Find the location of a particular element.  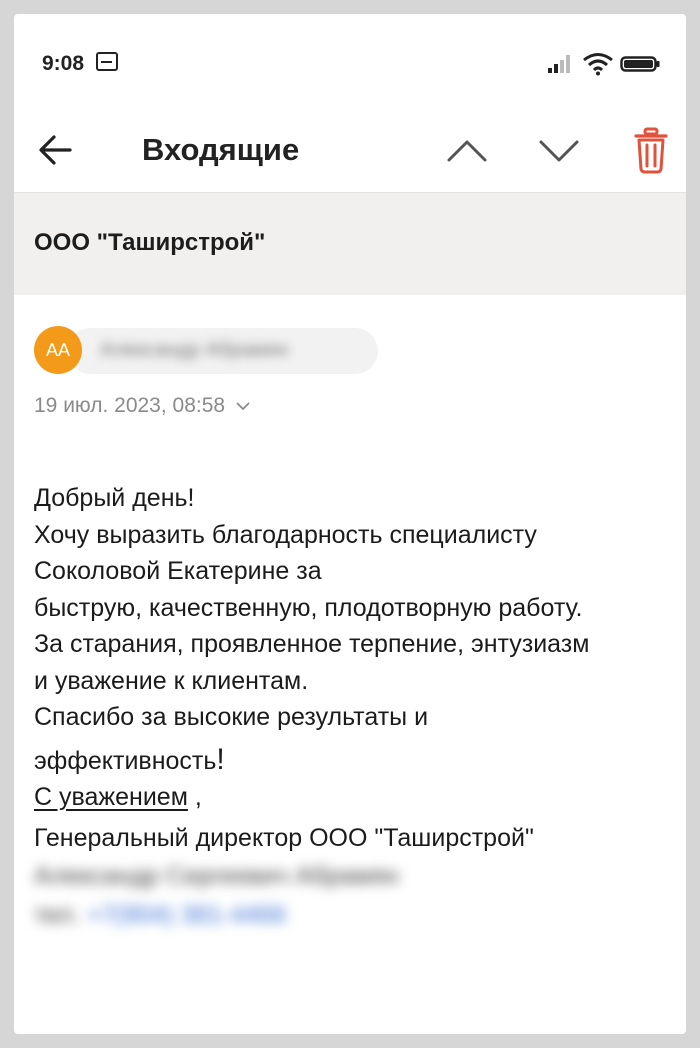

body-line: Хочу выразить благодарность специалисту is located at coordinates (285, 534).